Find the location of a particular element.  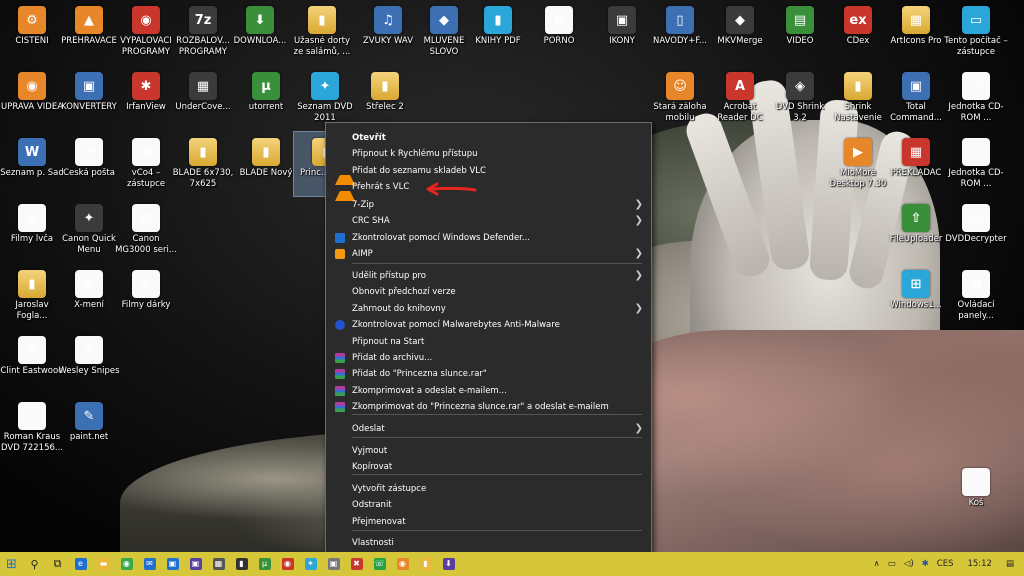

desktop-icon: ▤ VIDEO is located at coordinates (800, 32).